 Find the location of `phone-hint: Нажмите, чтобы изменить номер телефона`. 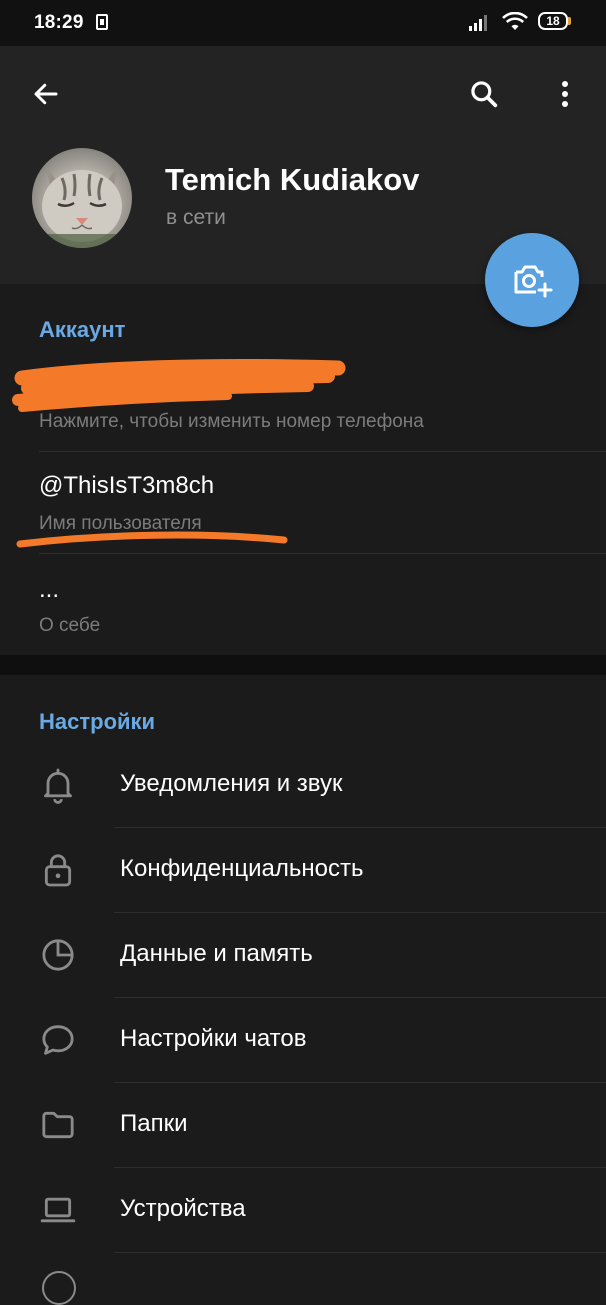

phone-hint: Нажмите, чтобы изменить номер телефона is located at coordinates (231, 421).